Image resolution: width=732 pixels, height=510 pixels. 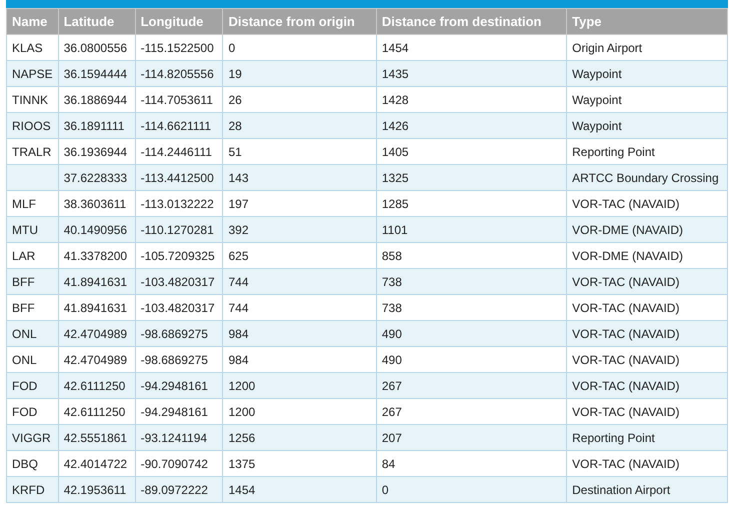 What do you see at coordinates (96, 47) in the screenshot?
I see `table-cell: 36.0800556` at bounding box center [96, 47].